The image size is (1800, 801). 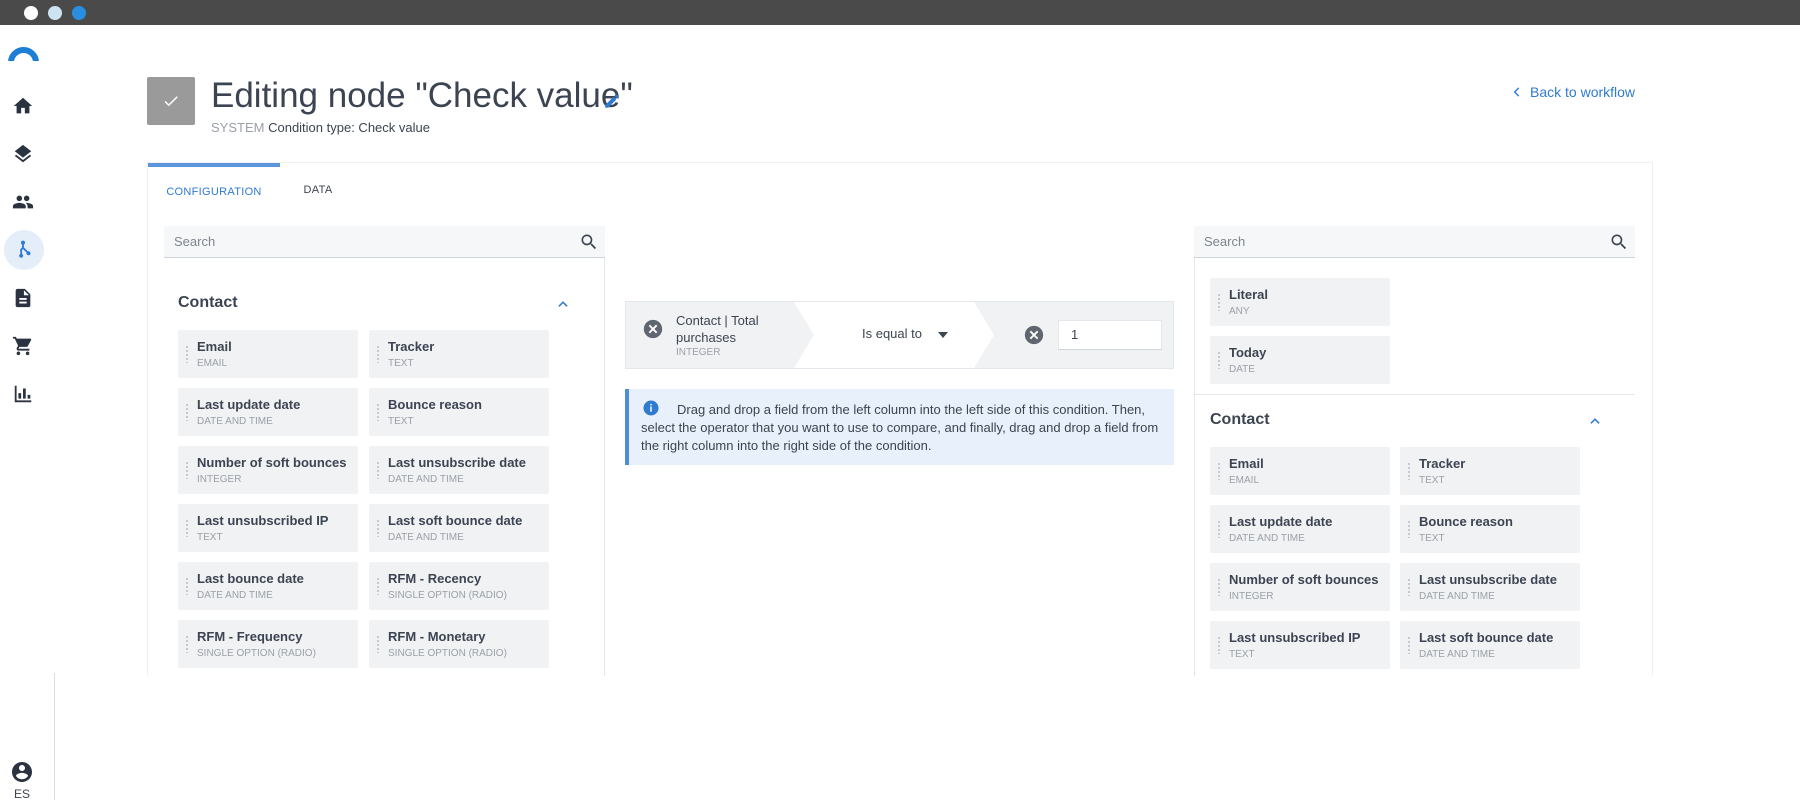 I want to click on layers-icon, so click(x=23, y=153).